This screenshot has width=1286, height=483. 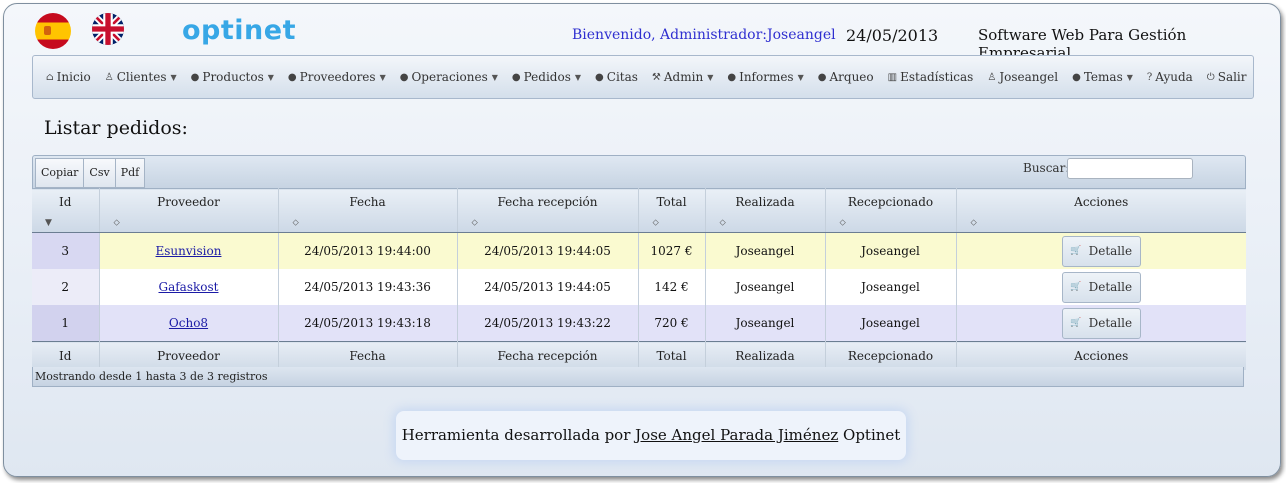 I want to click on proveedor-link: Esunvision, so click(x=189, y=251).